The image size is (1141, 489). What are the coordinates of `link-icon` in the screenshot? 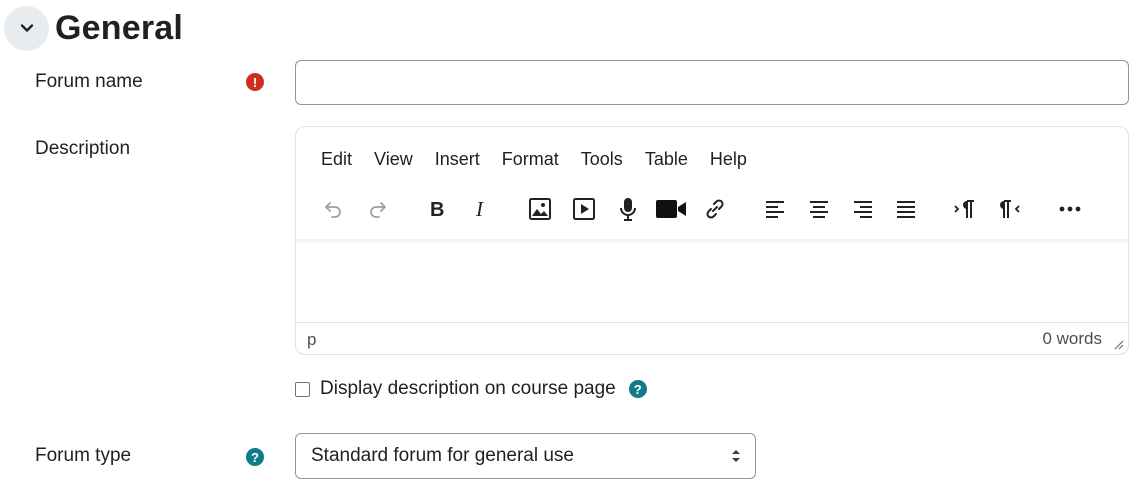 It's located at (715, 209).